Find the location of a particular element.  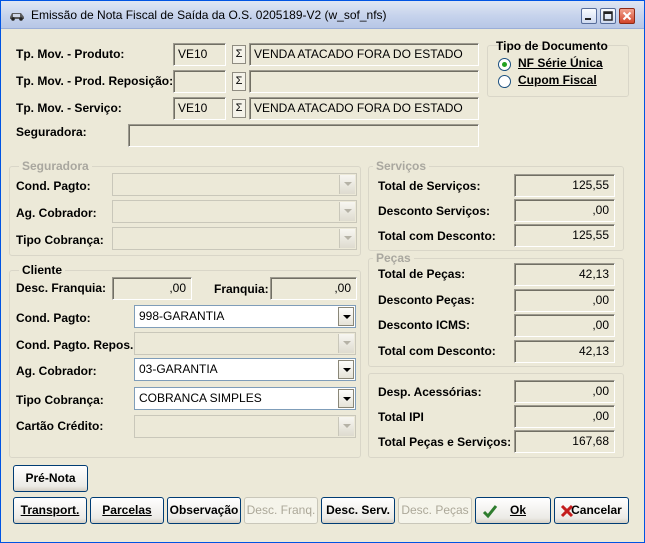

cli-cond-pagto-repos-label: Cond. Pagto. Repos.: is located at coordinates (77, 345).